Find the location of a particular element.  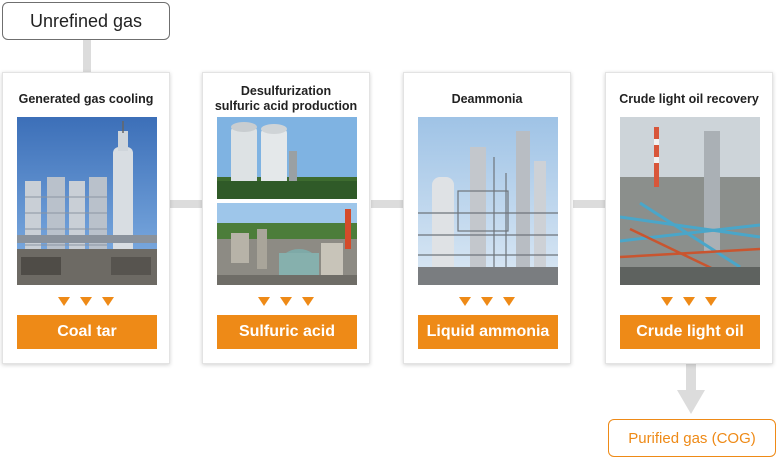

step-title: Crude light oil recovery is located at coordinates (689, 98).